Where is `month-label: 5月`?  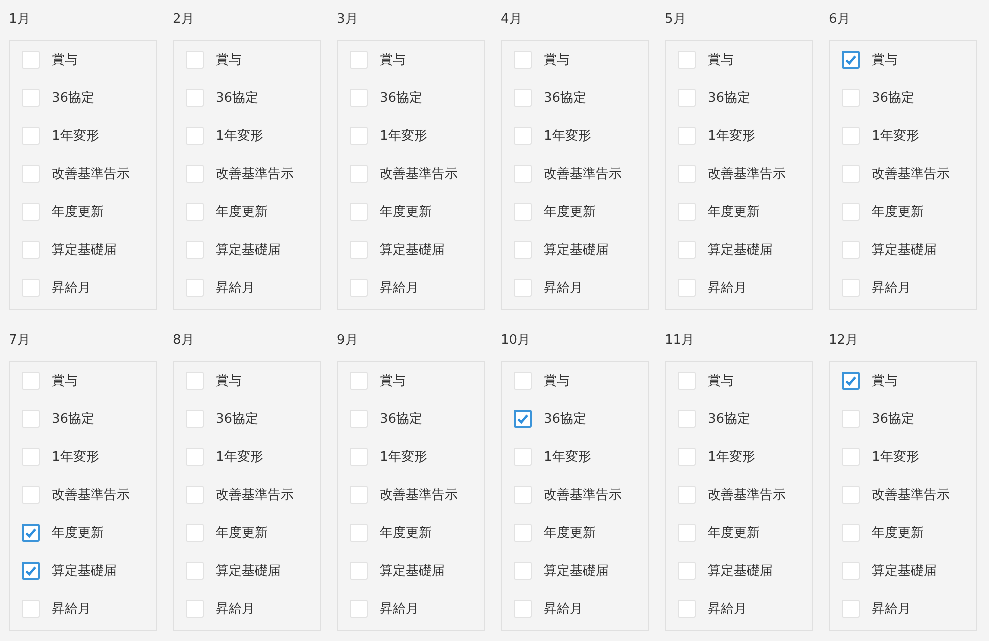
month-label: 5月 is located at coordinates (676, 20).